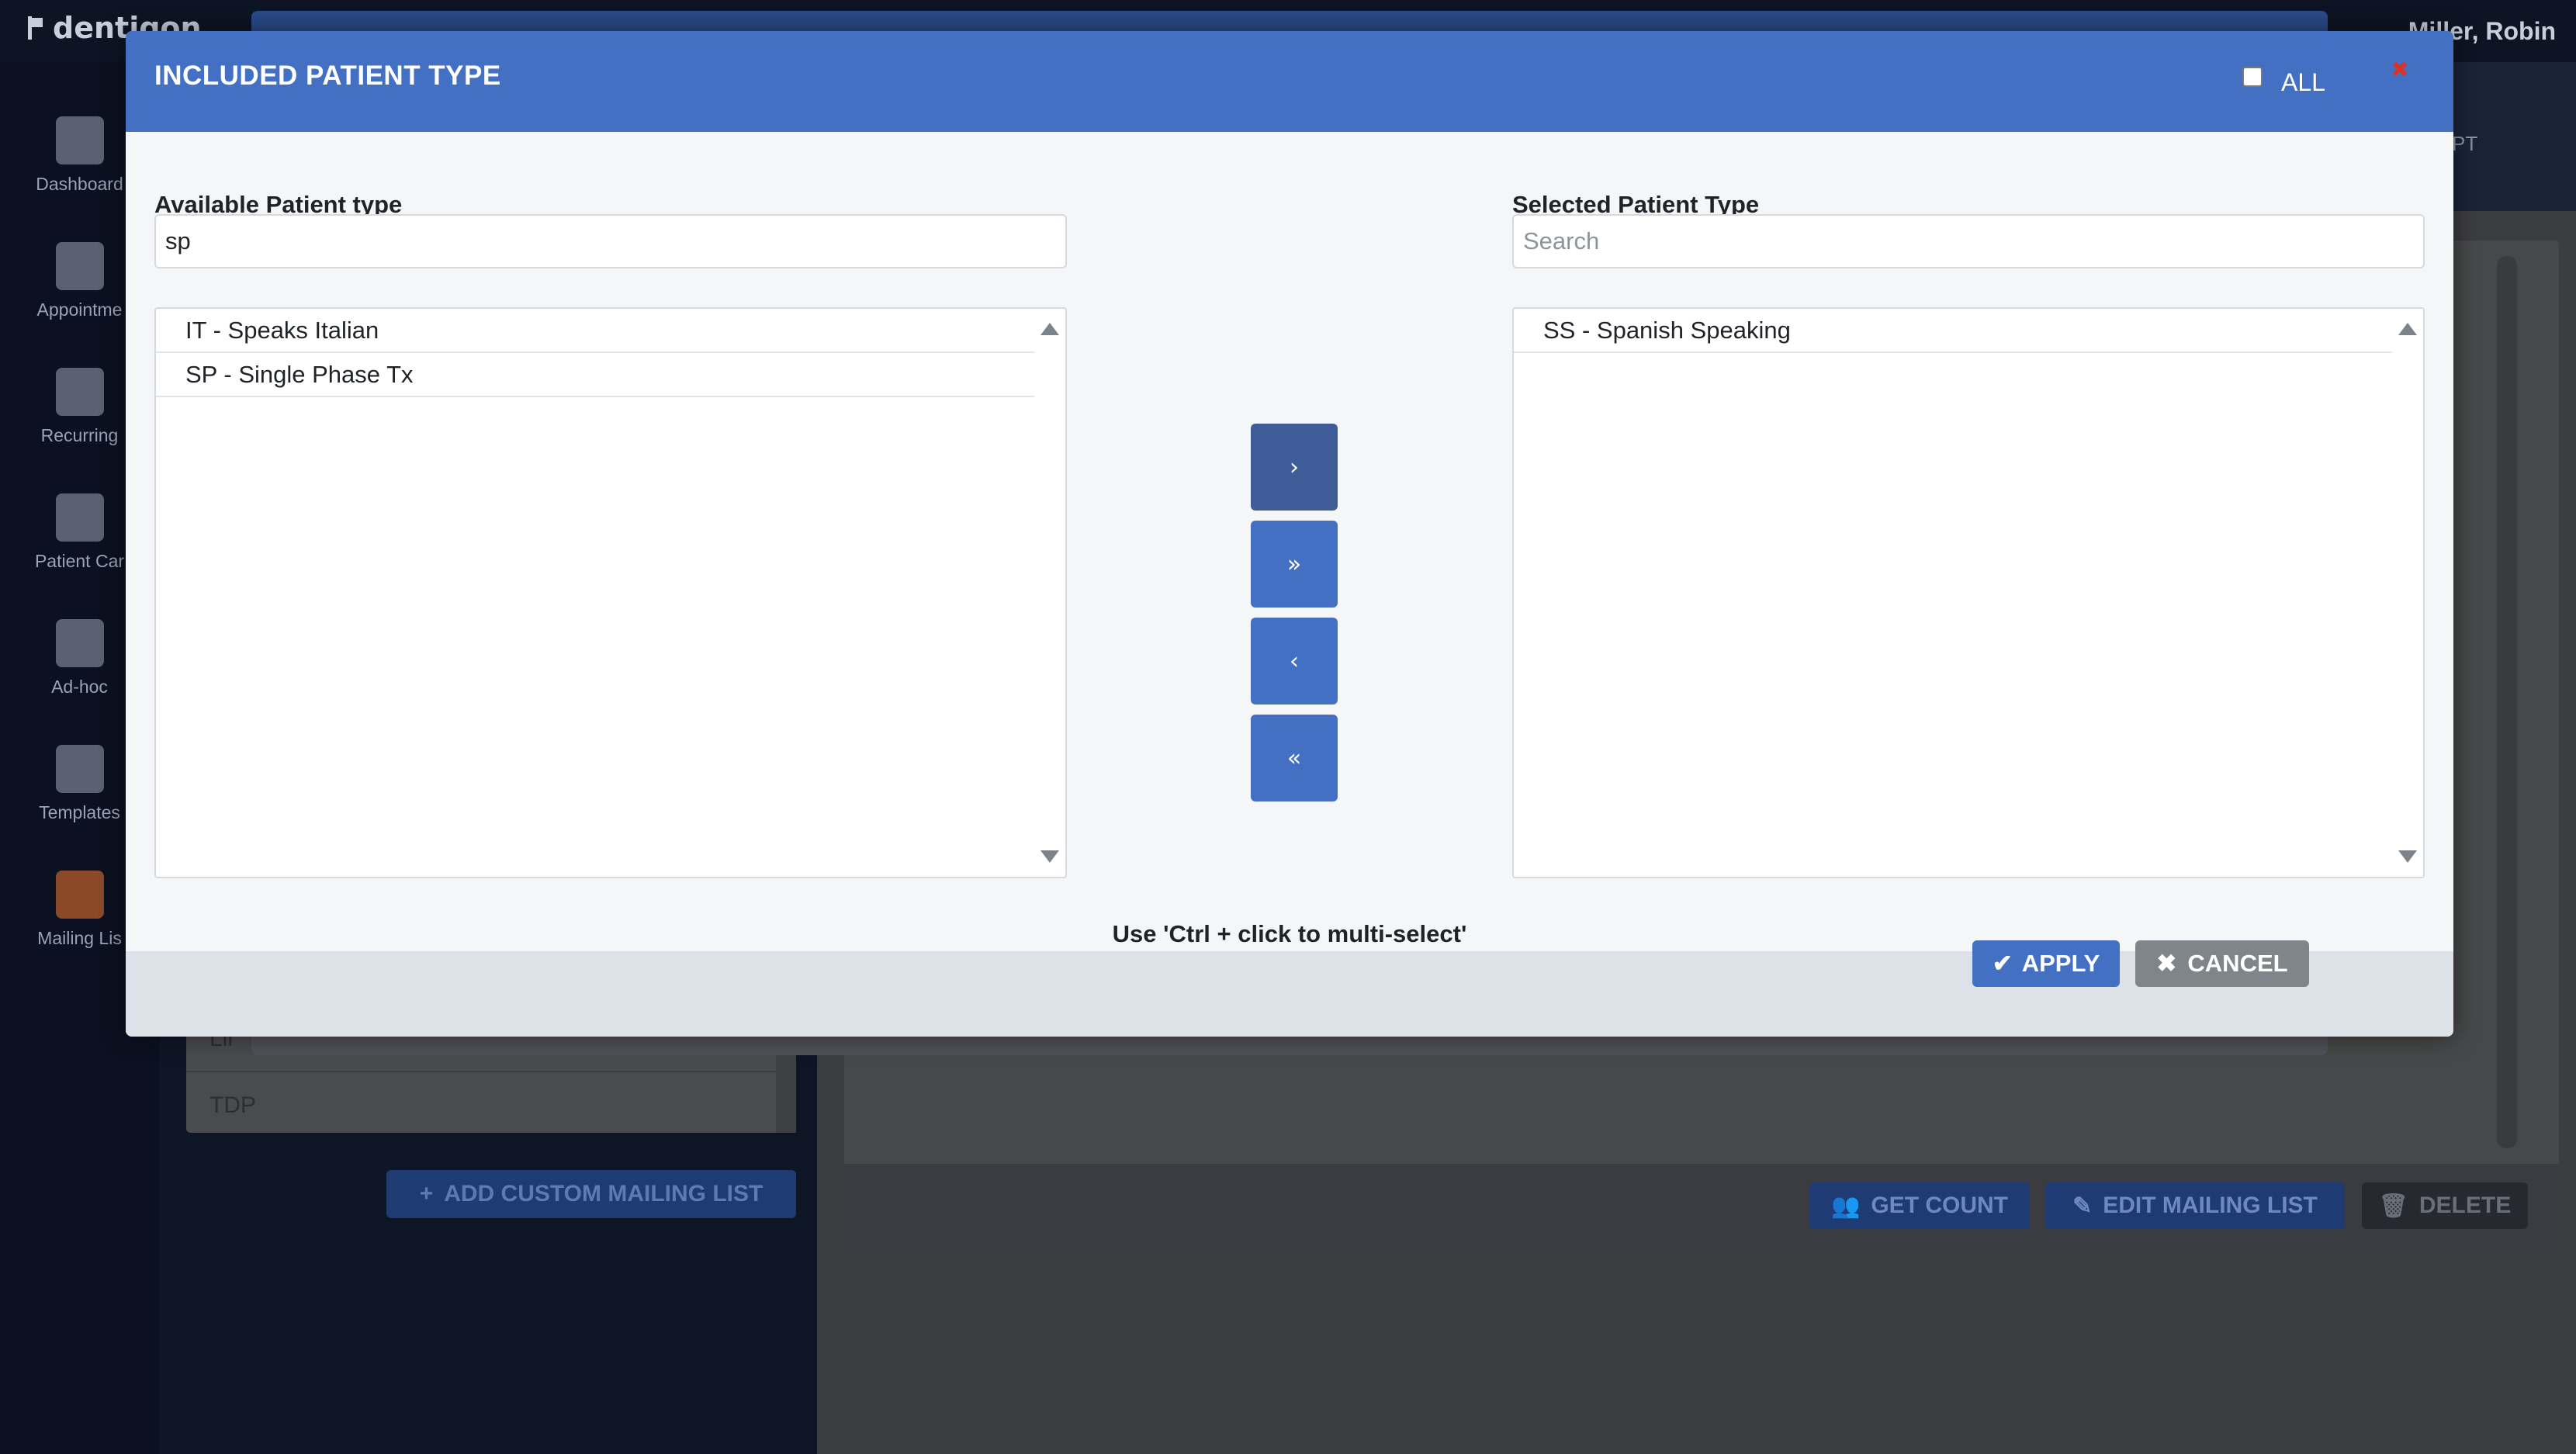 The image size is (2576, 1454). Describe the element at coordinates (603, 1193) in the screenshot. I see `button-label: ADD CUSTOM MAILING LIST` at that location.